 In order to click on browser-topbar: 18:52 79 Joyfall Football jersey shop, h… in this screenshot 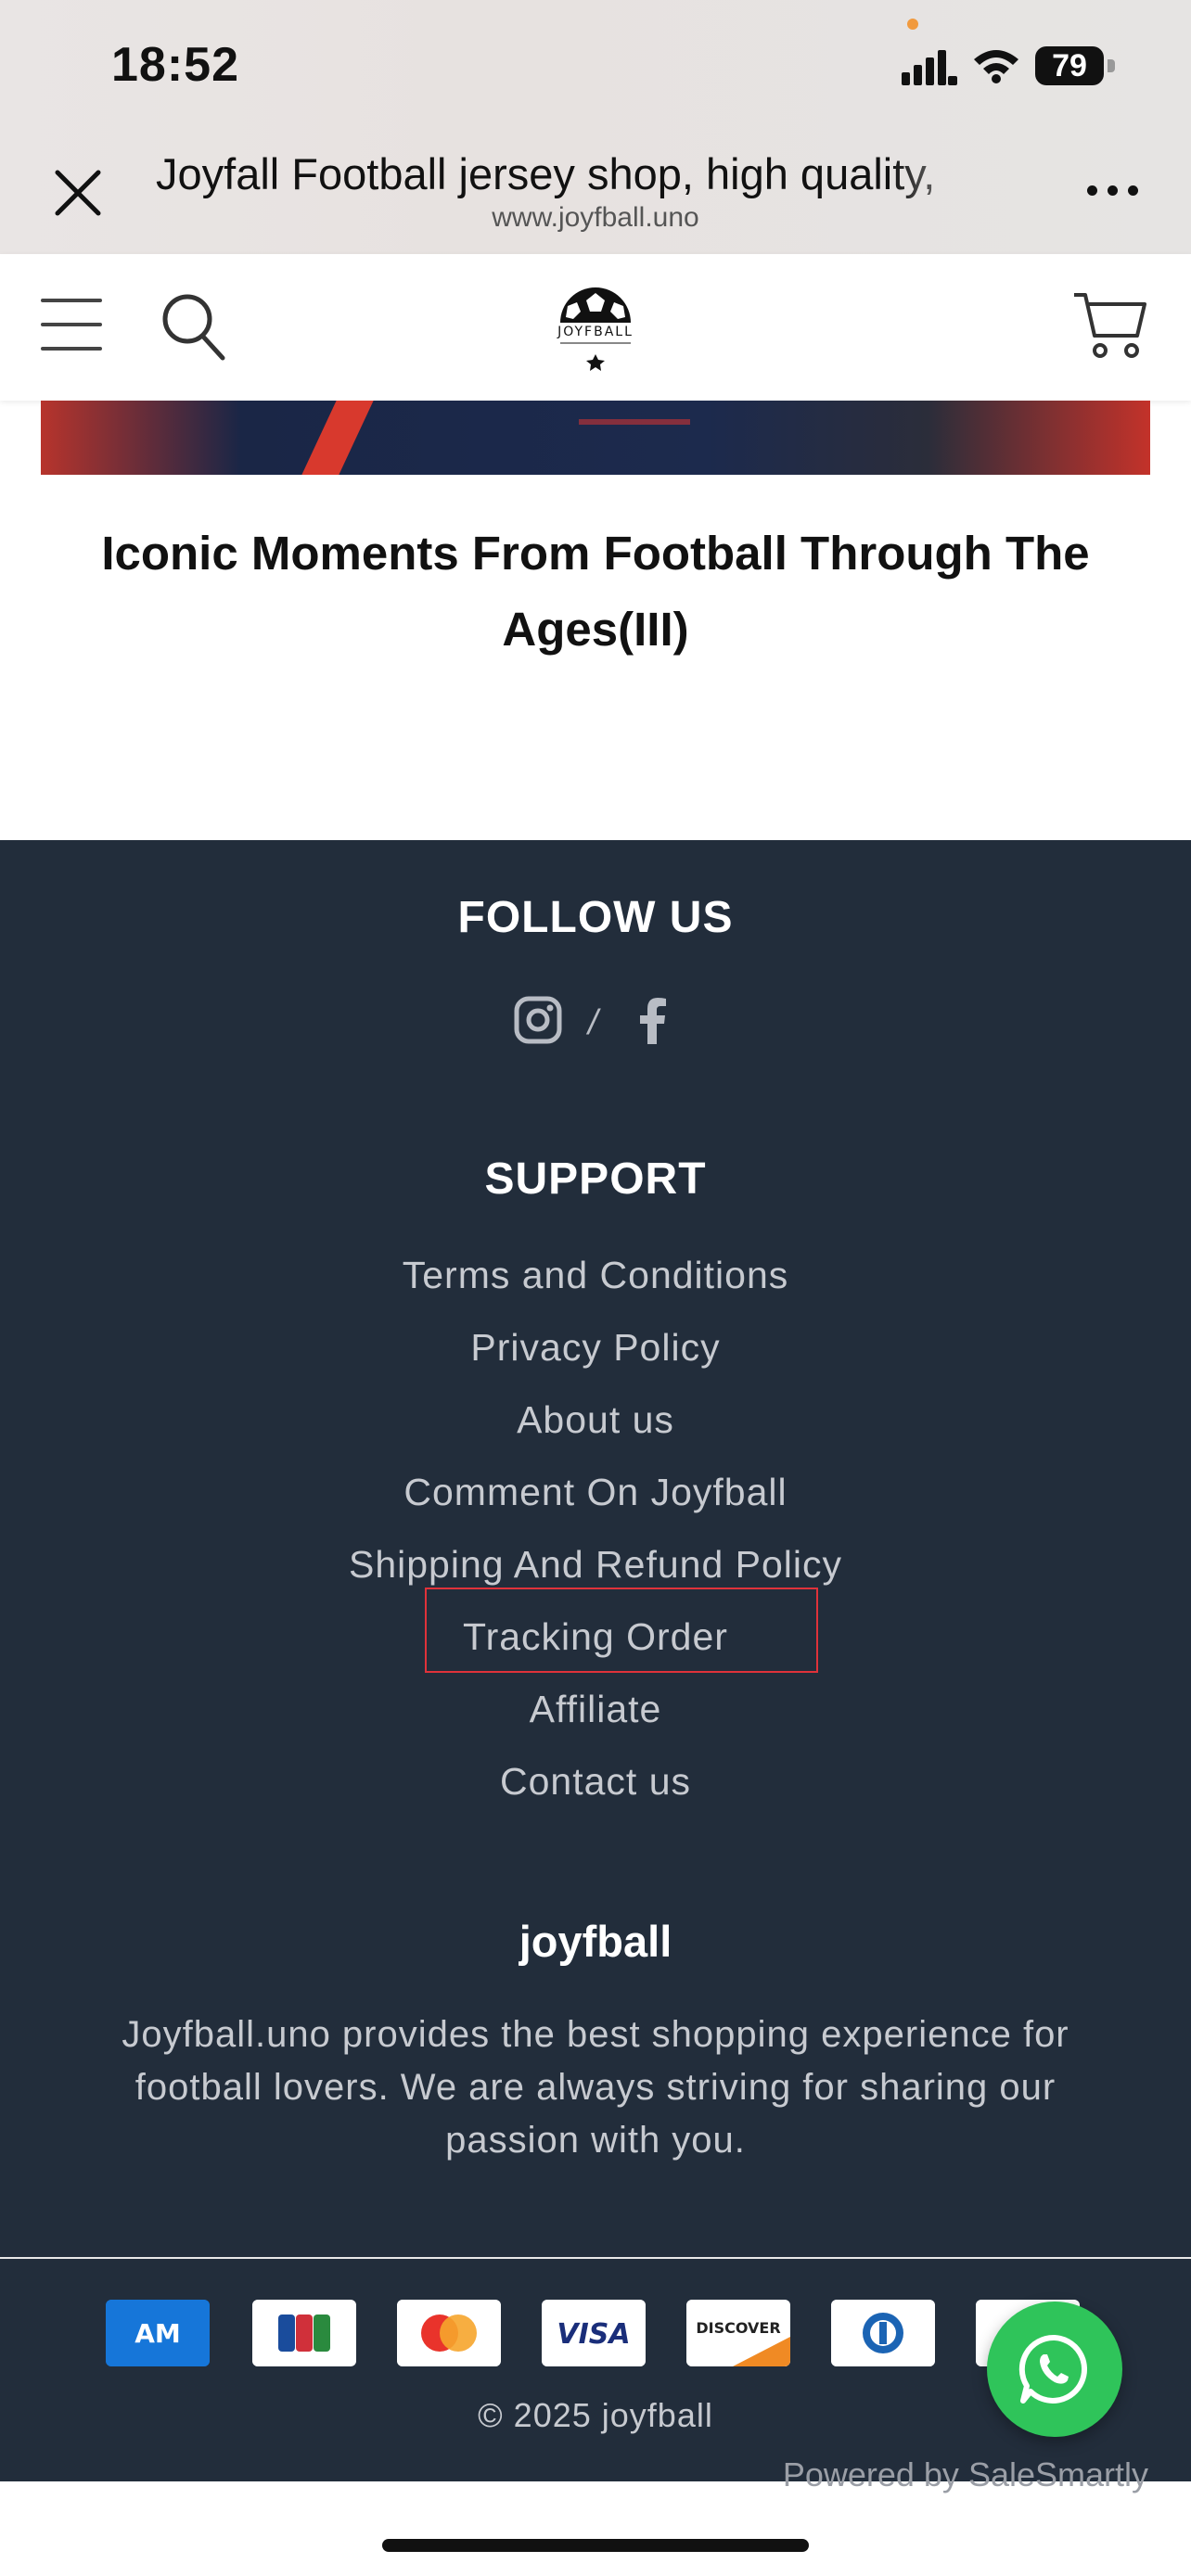, I will do `click(595, 127)`.